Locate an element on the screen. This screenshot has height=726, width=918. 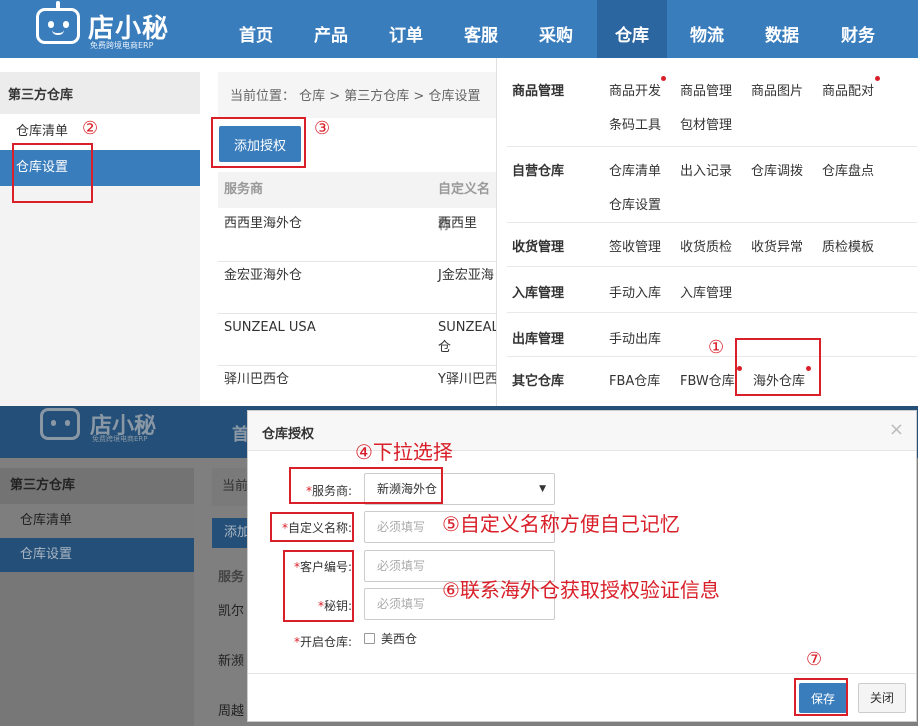
column-provider: 服务商 is located at coordinates (244, 189).